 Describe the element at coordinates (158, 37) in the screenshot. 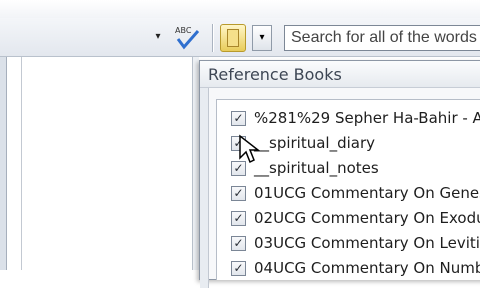

I see `dropdown-arrow-icon: ▾` at that location.